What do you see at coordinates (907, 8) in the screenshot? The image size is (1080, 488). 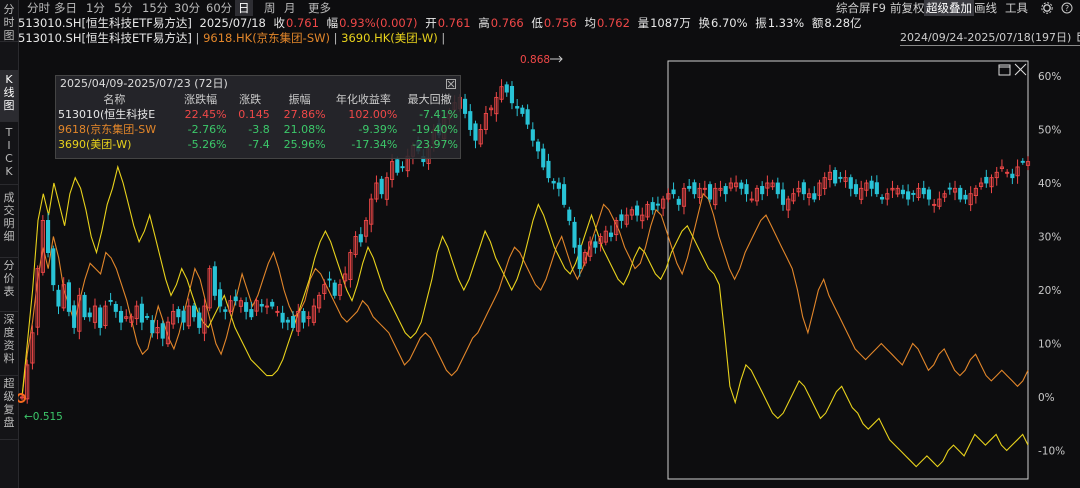 I see `toolbar-item-2: 前复权` at bounding box center [907, 8].